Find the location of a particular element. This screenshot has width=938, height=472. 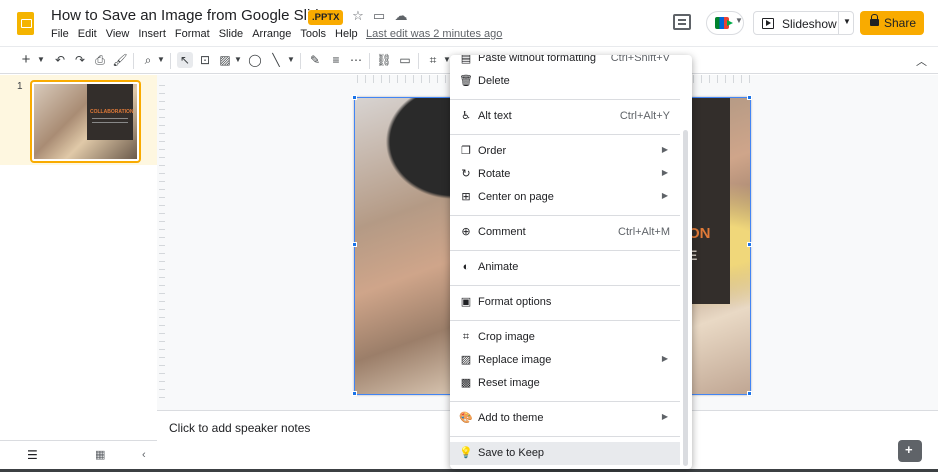

menu-item-alt-text: ♿ Alt text Ctrl+Alt+Y is located at coordinates (565, 116).